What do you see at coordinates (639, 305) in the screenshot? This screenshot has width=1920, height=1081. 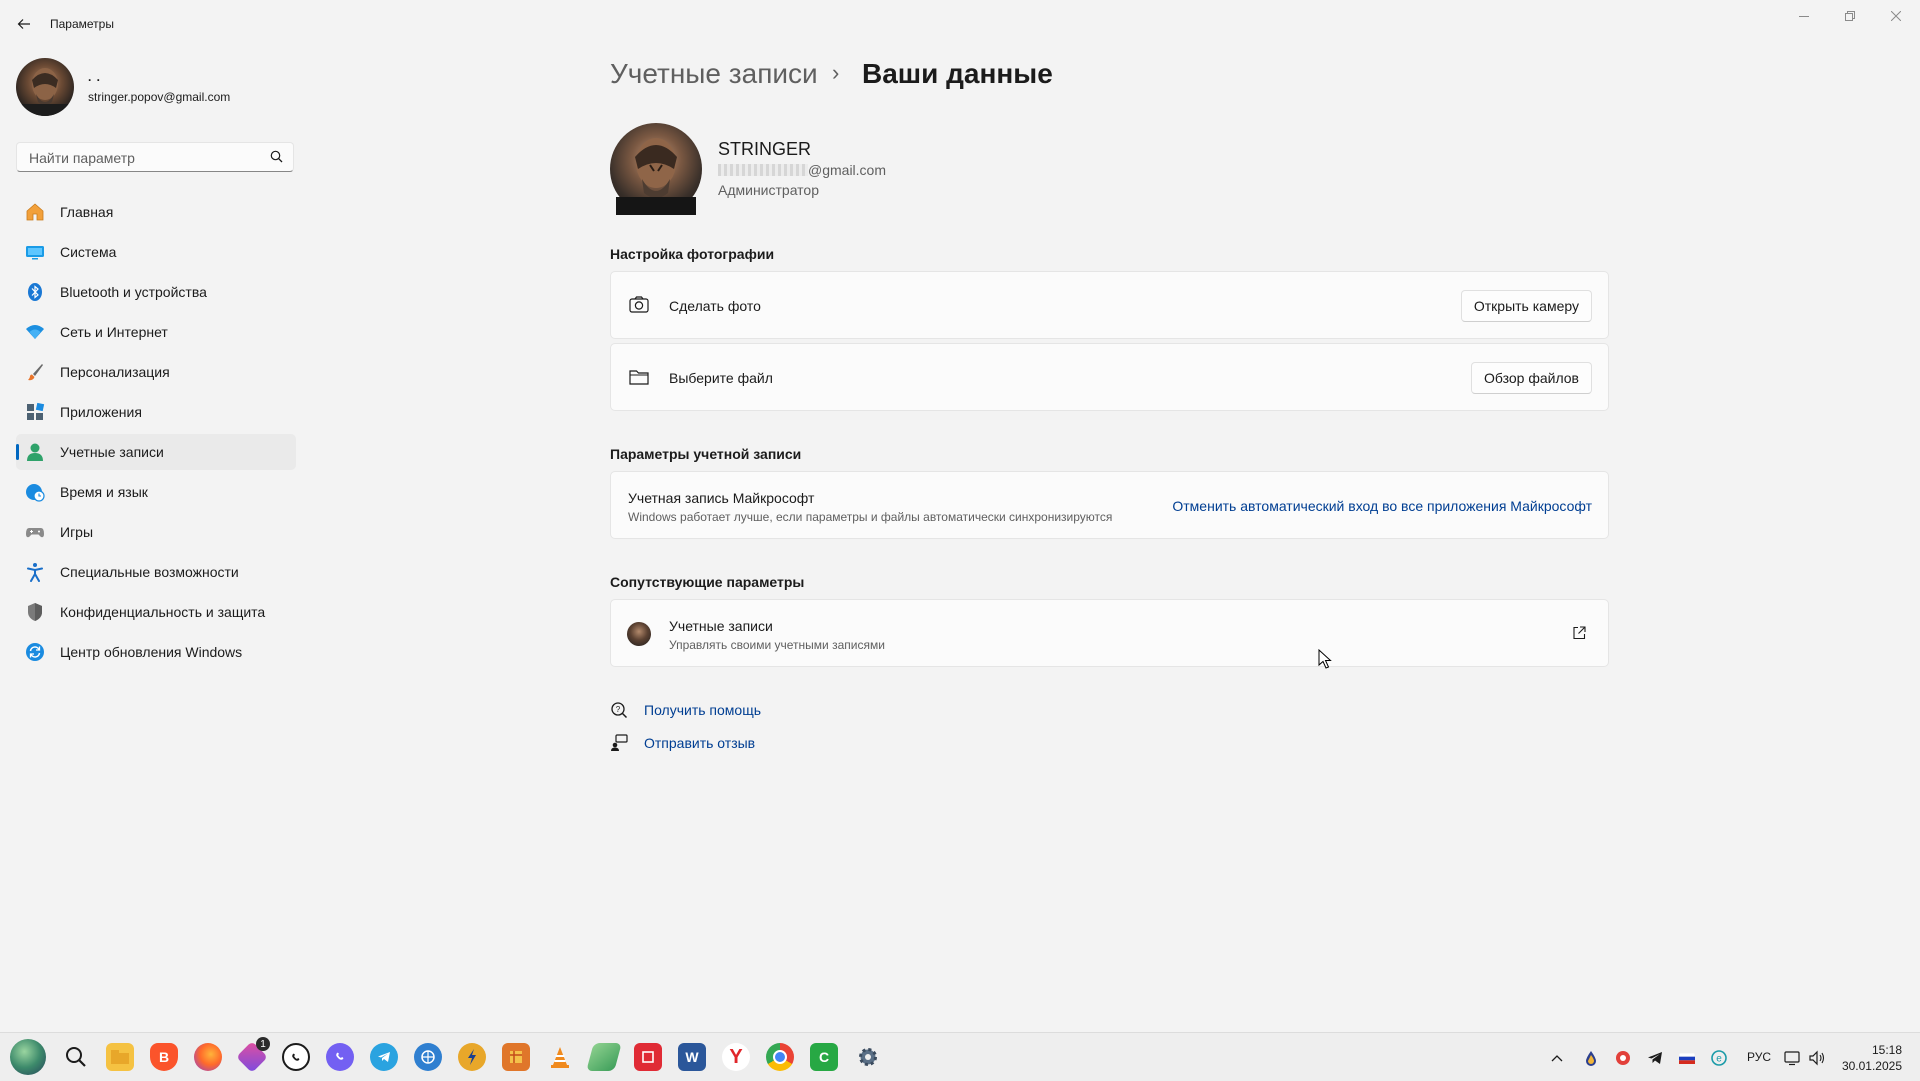 I see `camera-icon` at bounding box center [639, 305].